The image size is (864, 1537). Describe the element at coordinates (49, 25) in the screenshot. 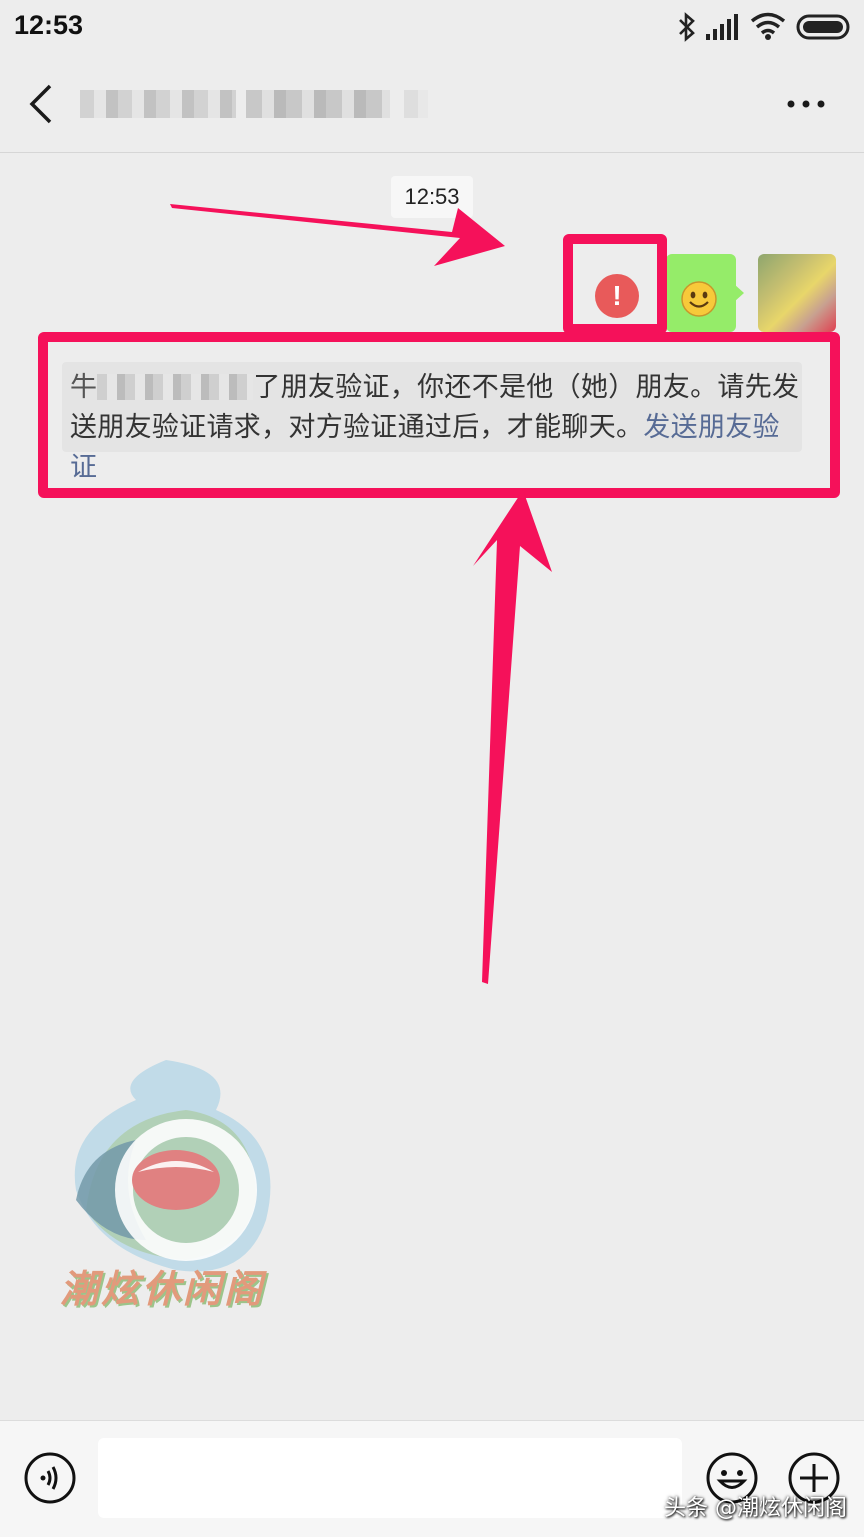

I see `status-time: 12:53` at that location.